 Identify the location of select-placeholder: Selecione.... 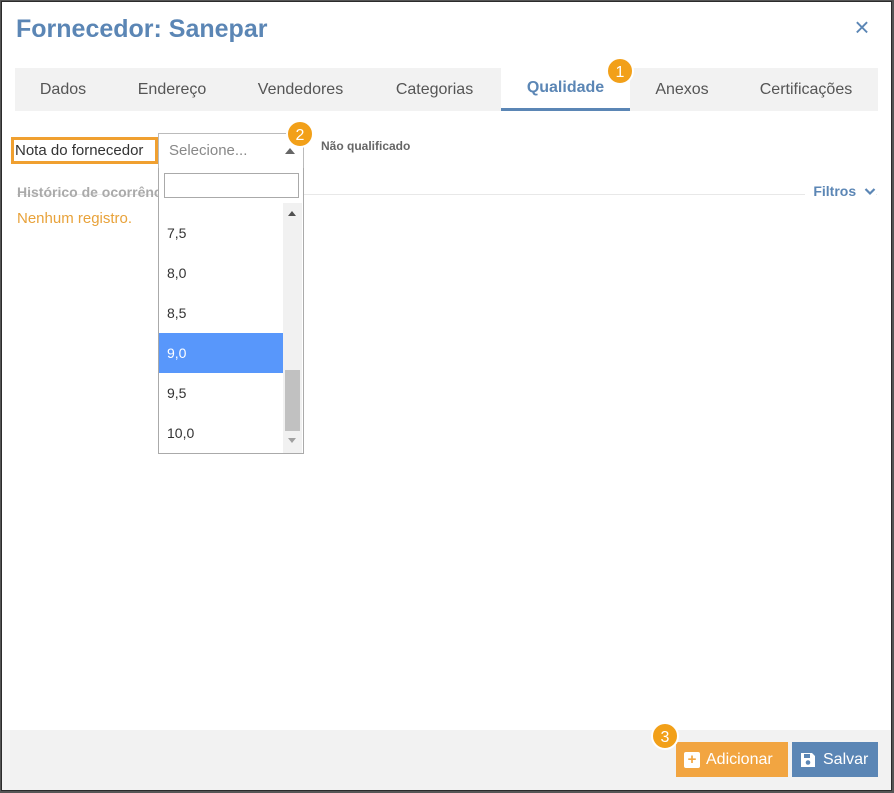
(208, 150).